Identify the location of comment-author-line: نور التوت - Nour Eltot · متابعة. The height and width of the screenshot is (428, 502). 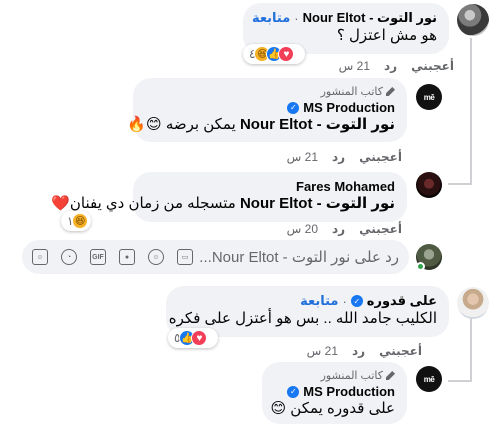
(344, 18).